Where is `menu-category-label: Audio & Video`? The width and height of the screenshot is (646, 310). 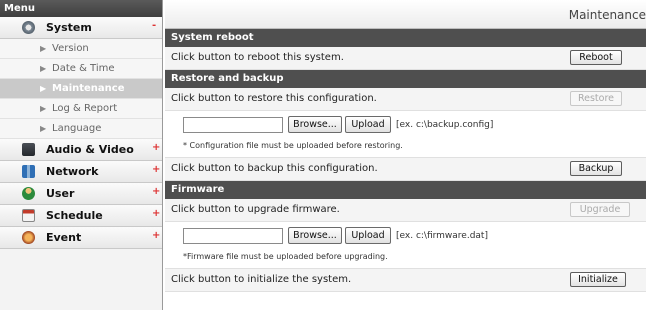 menu-category-label: Audio & Video is located at coordinates (90, 149).